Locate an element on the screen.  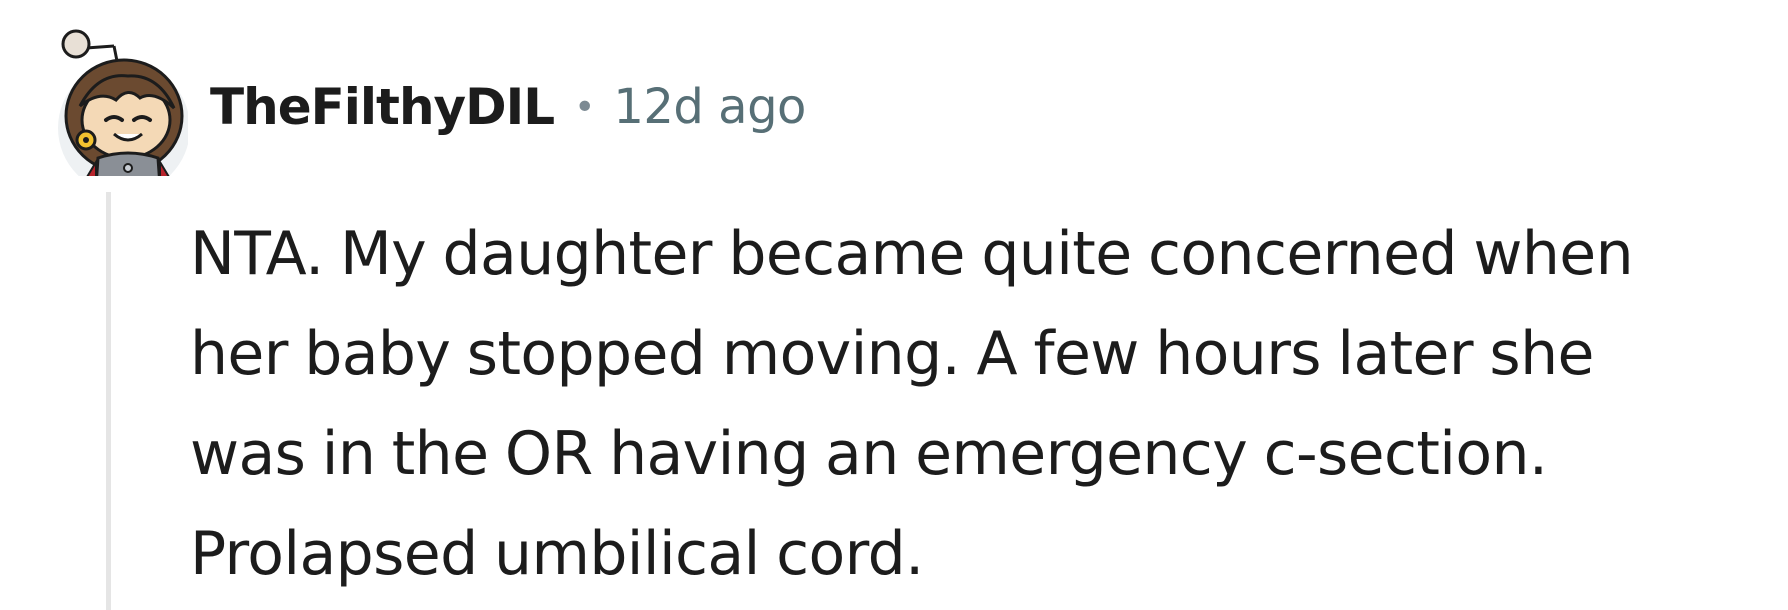
thread-collapse-line is located at coordinates (108, 401).